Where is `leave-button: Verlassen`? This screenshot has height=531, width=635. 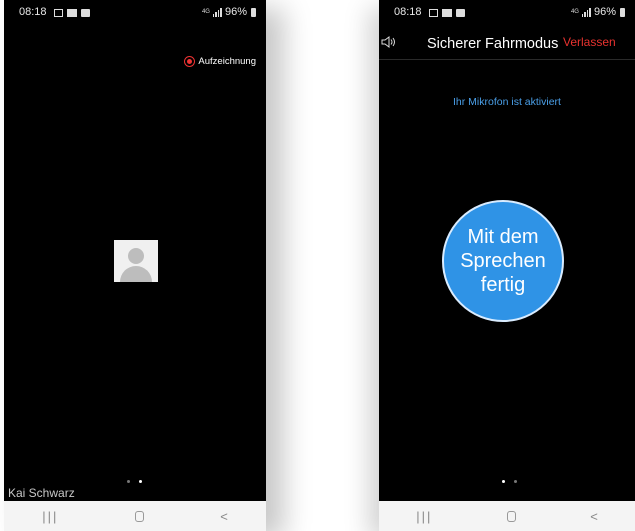 leave-button: Verlassen is located at coordinates (589, 42).